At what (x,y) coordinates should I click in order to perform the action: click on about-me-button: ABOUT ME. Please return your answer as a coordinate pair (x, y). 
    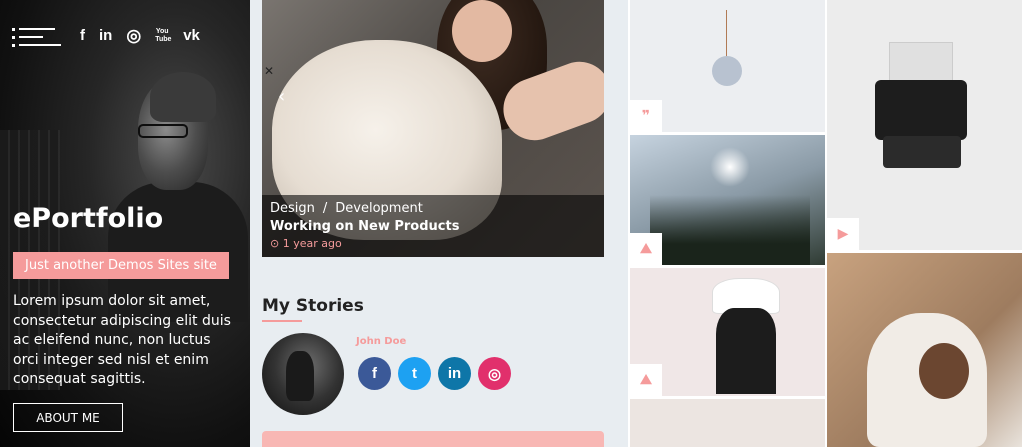
    Looking at the image, I should click on (68, 417).